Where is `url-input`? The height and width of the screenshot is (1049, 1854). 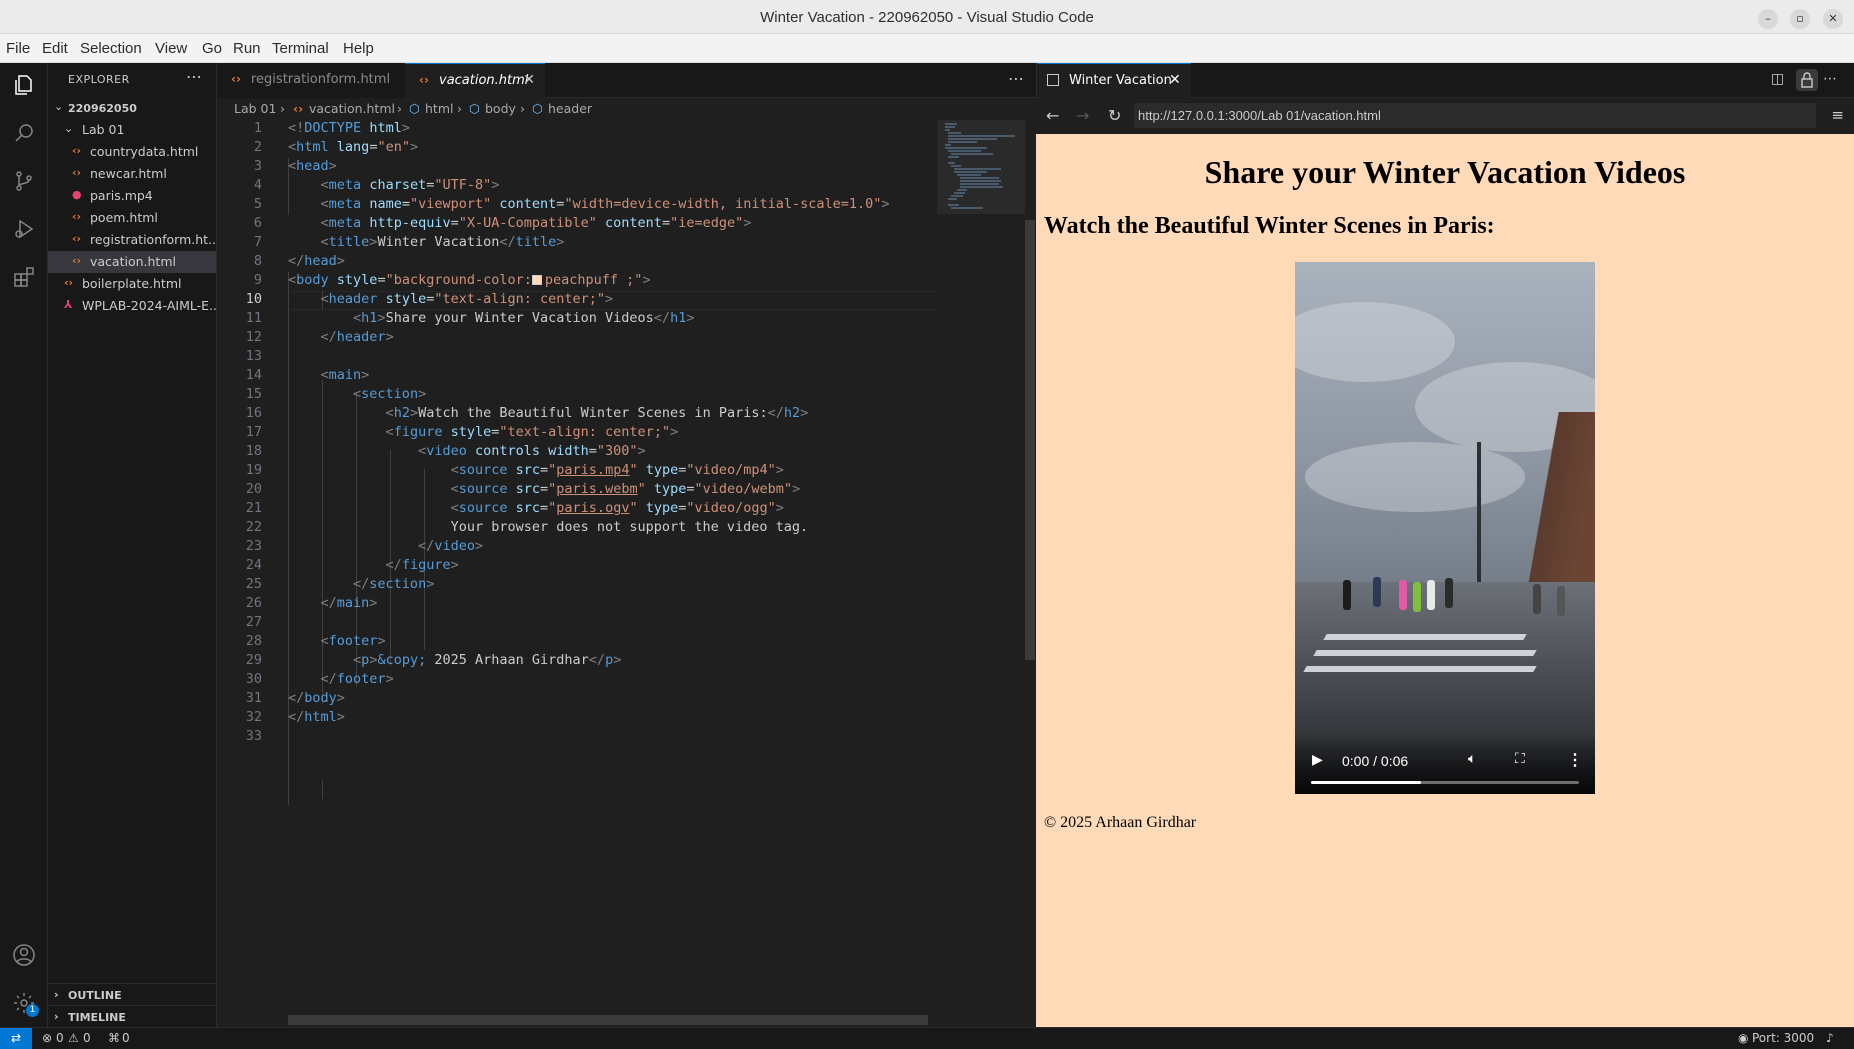
url-input is located at coordinates (1475, 115).